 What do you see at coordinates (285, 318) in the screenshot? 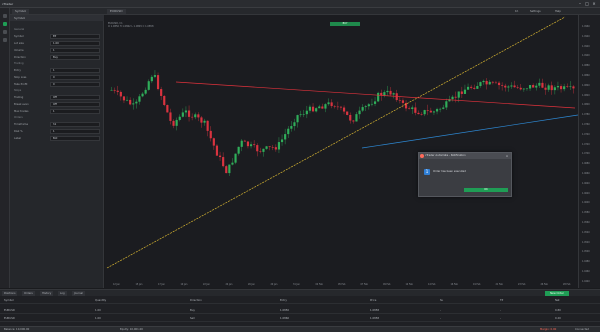
I see `table-cell: 1.0860` at bounding box center [285, 318].